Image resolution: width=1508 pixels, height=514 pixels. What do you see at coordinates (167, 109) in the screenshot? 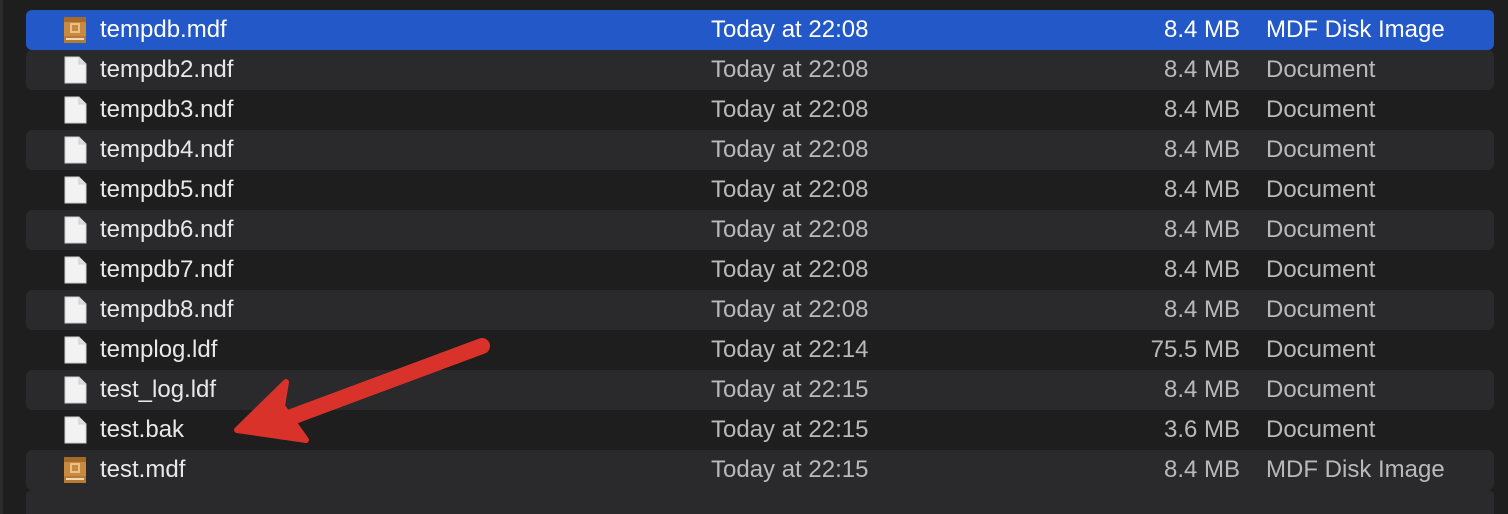
I see `file-name: tempdb3.ndf` at bounding box center [167, 109].